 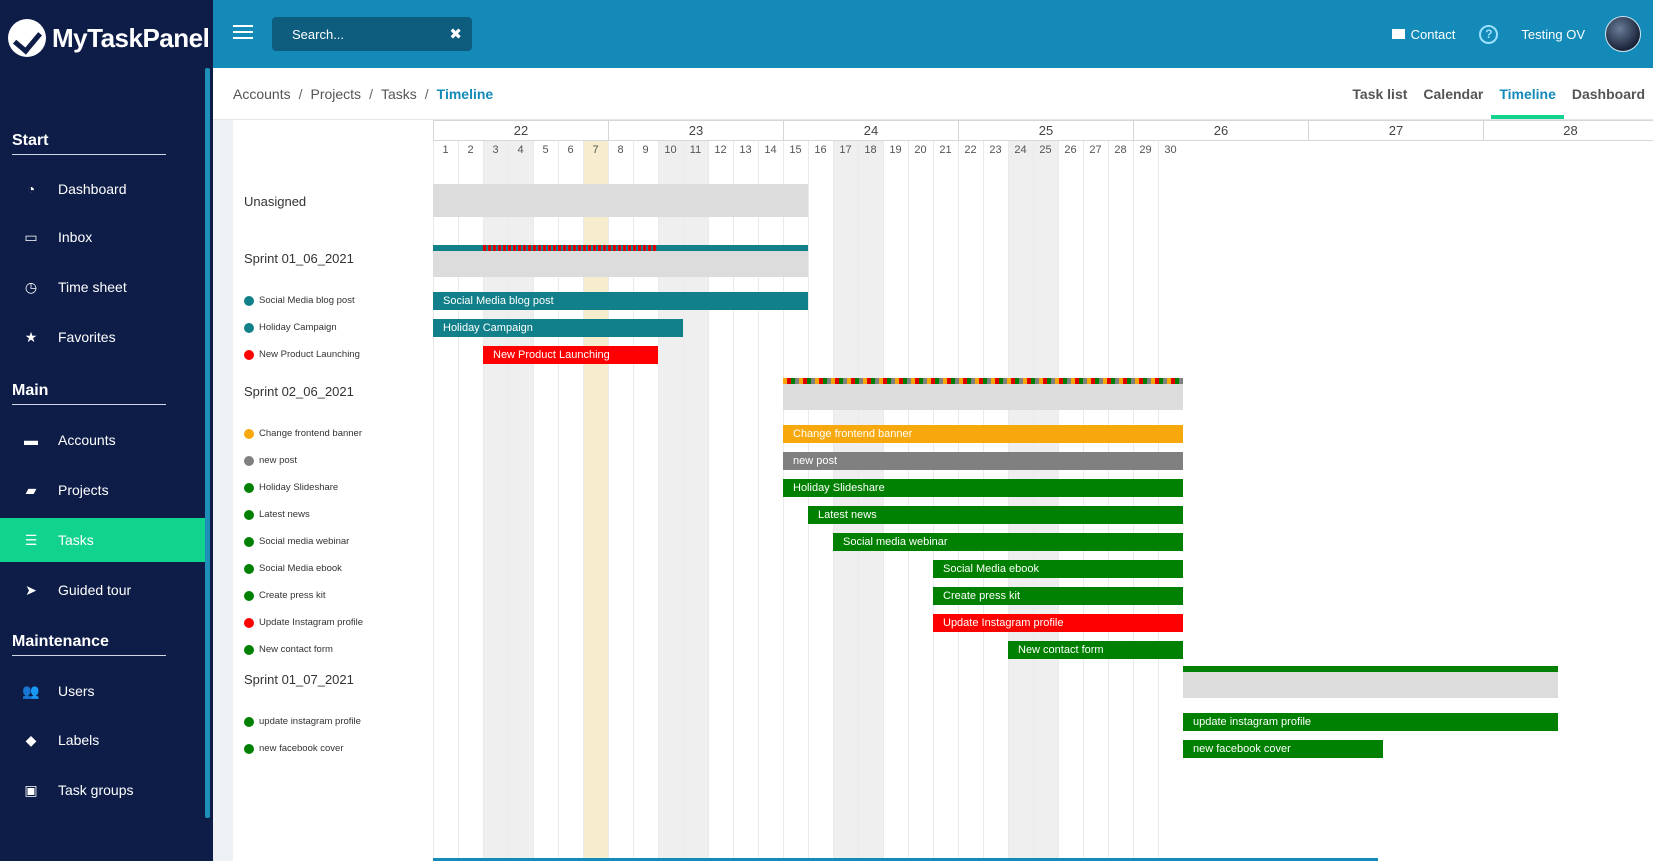 What do you see at coordinates (399, 94) in the screenshot?
I see `breadcrumb-tasks: Tasks` at bounding box center [399, 94].